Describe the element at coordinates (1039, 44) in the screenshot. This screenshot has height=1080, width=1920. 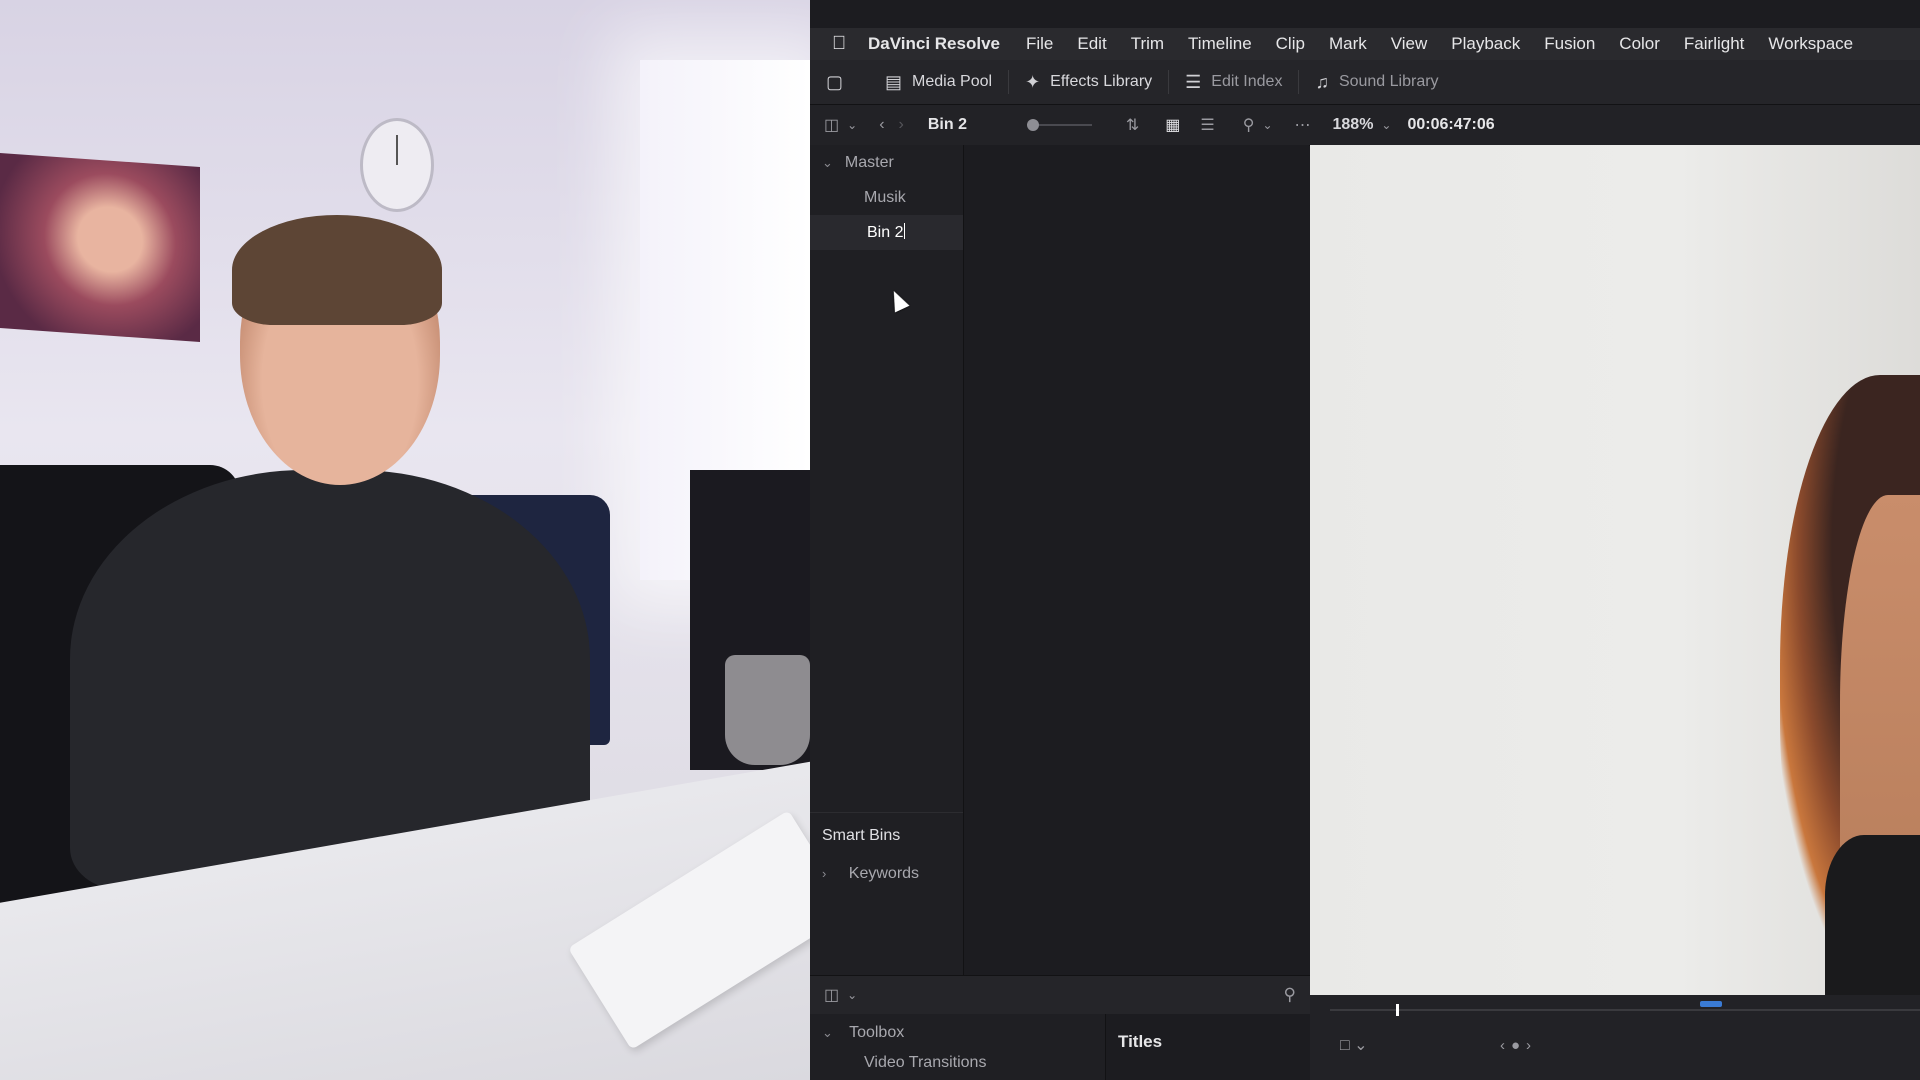
I see `menu-file: File` at that location.